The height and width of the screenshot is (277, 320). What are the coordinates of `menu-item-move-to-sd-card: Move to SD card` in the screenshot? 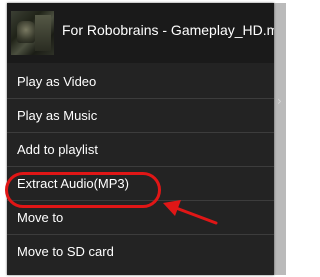 It's located at (140, 252).